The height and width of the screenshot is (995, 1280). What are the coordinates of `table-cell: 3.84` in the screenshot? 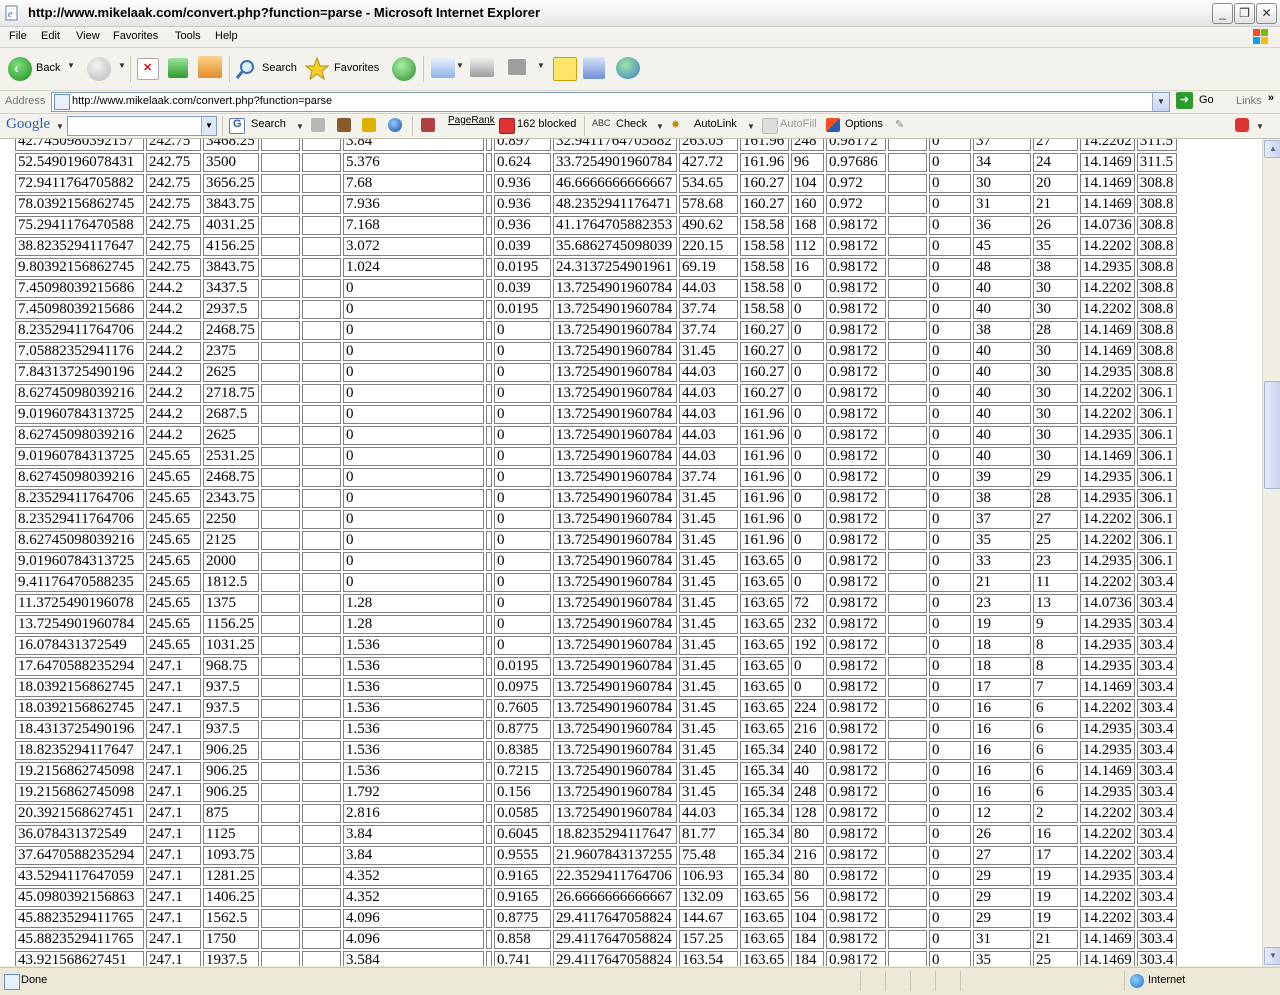 It's located at (413, 834).